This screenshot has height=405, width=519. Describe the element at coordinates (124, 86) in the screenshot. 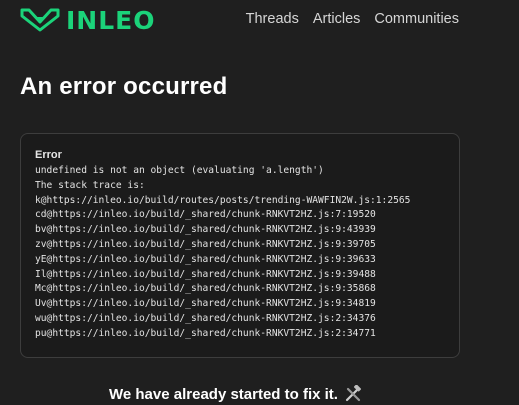

I see `page-title: An error occurred` at that location.